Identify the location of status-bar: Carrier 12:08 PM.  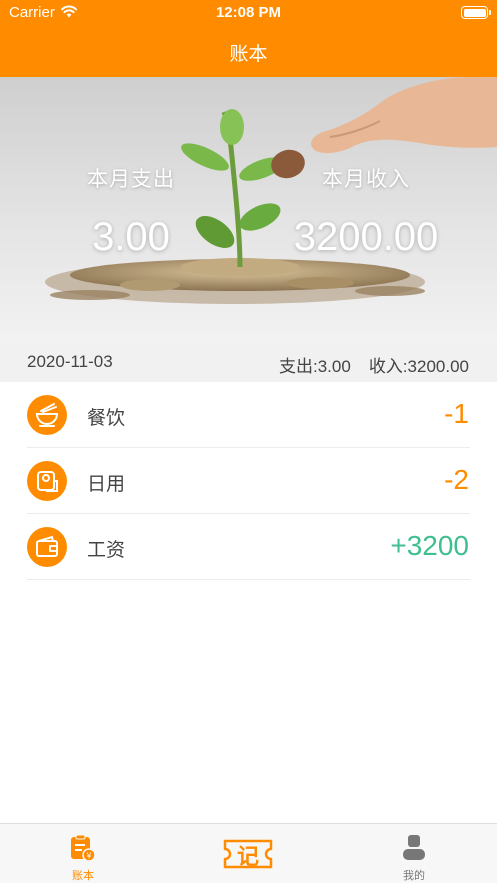
(248, 13).